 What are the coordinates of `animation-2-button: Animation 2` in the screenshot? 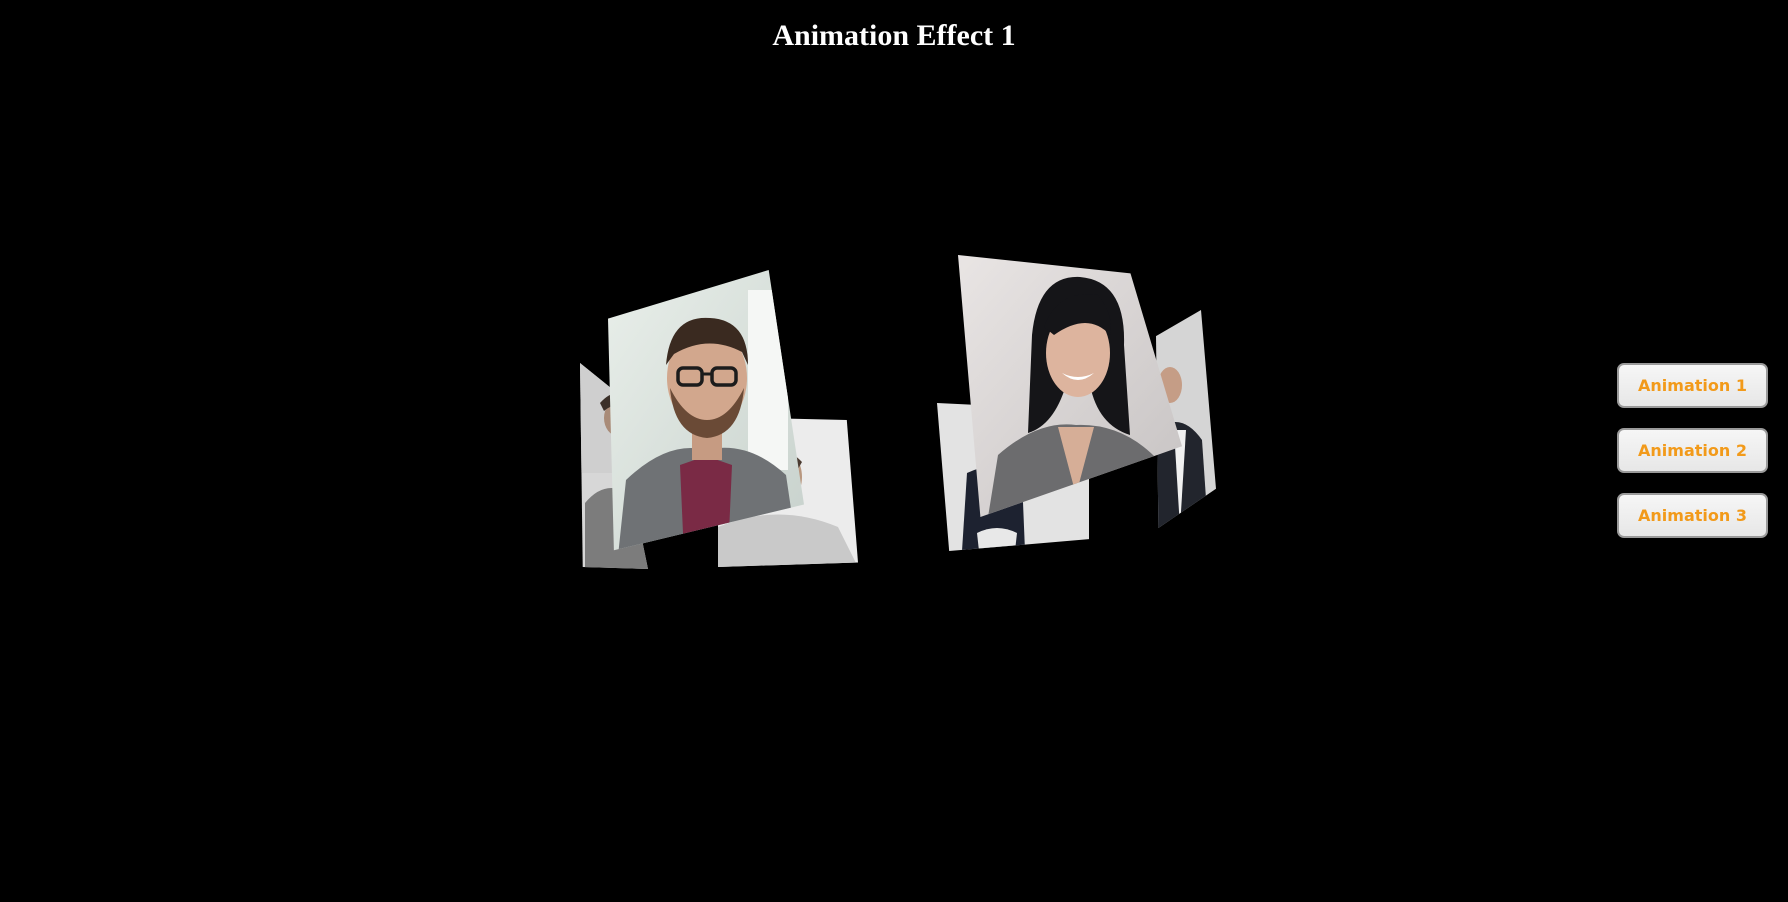 It's located at (1692, 450).